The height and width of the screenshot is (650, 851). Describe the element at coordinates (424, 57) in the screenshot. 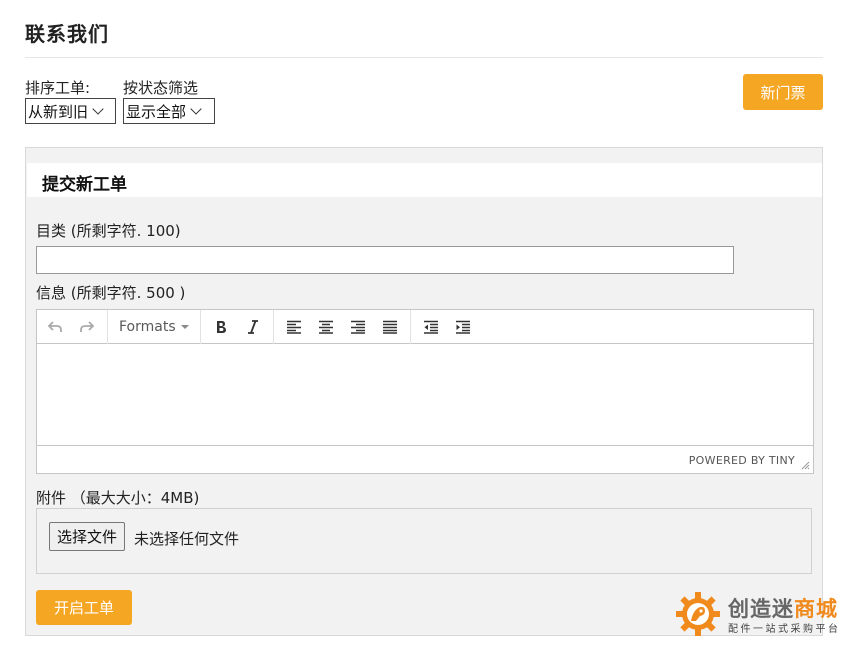

I see `title-divider` at that location.